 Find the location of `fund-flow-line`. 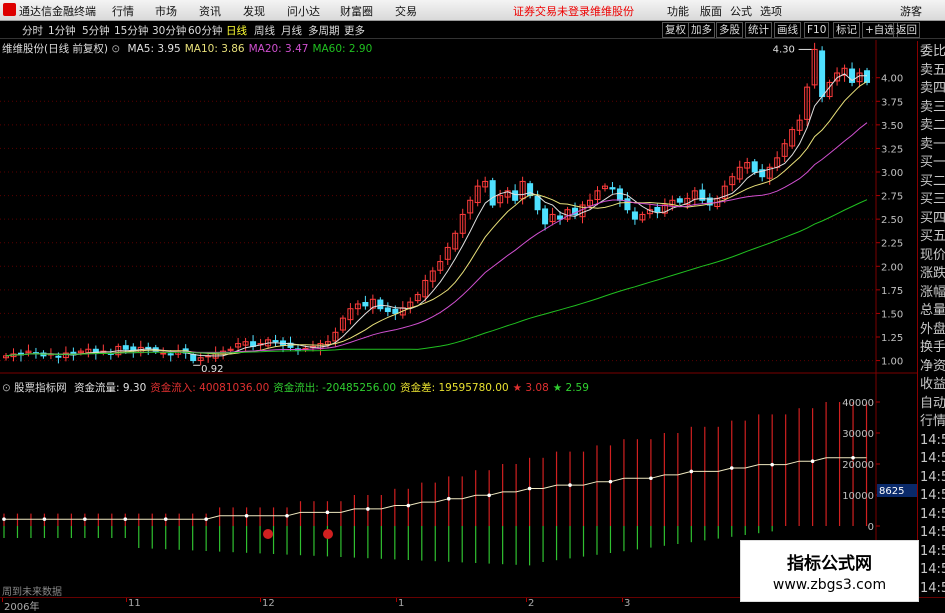

fund-flow-line is located at coordinates (434, 497).